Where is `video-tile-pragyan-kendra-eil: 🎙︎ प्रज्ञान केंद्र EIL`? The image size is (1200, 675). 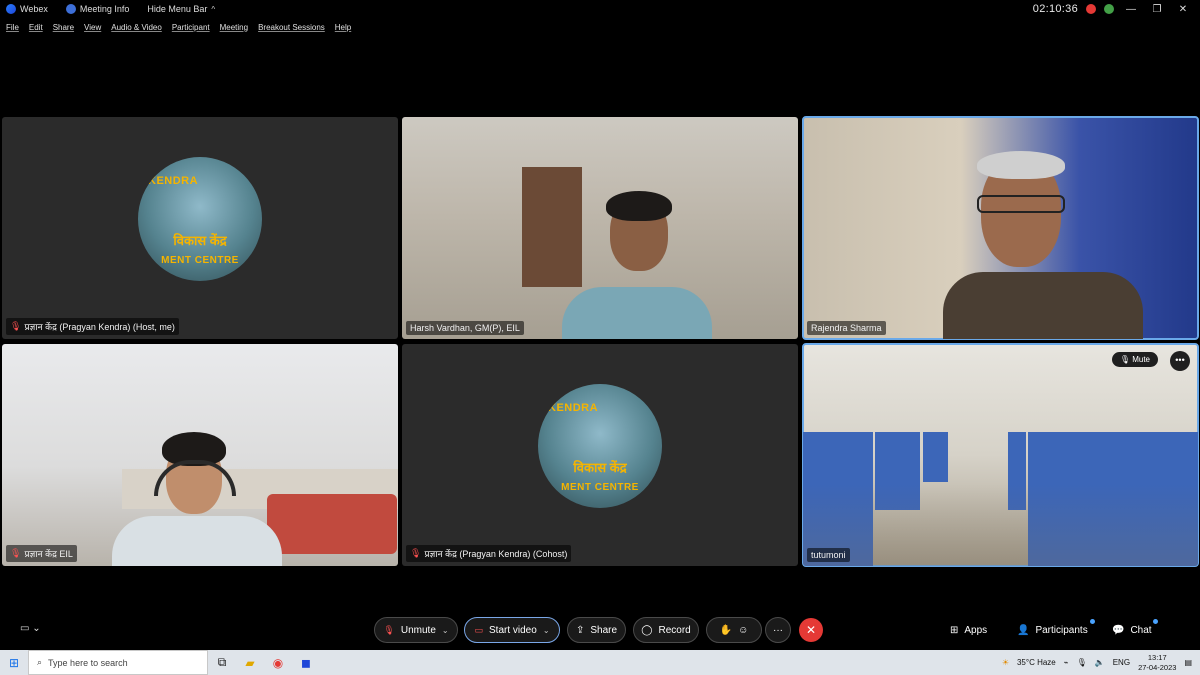 video-tile-pragyan-kendra-eil: 🎙︎ प्रज्ञान केंद्र EIL is located at coordinates (200, 455).